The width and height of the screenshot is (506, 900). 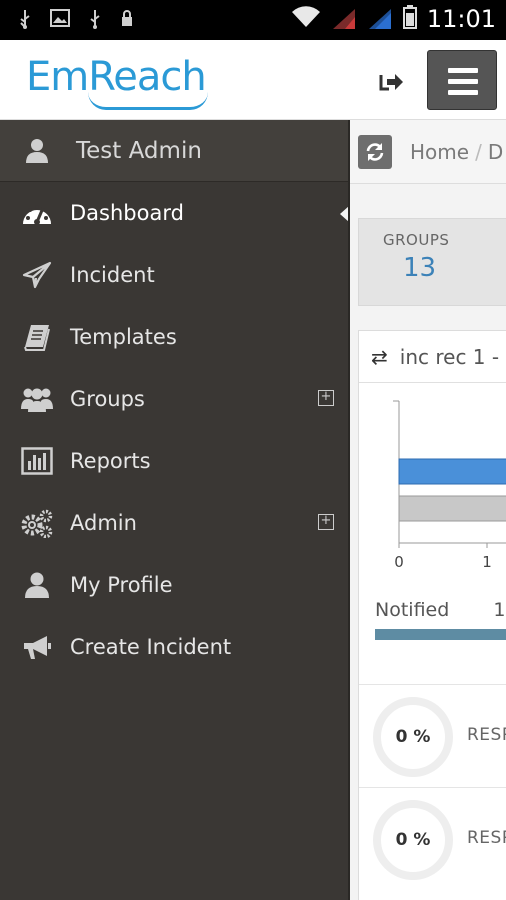 What do you see at coordinates (76, 21) in the screenshot?
I see `notification-icons` at bounding box center [76, 21].